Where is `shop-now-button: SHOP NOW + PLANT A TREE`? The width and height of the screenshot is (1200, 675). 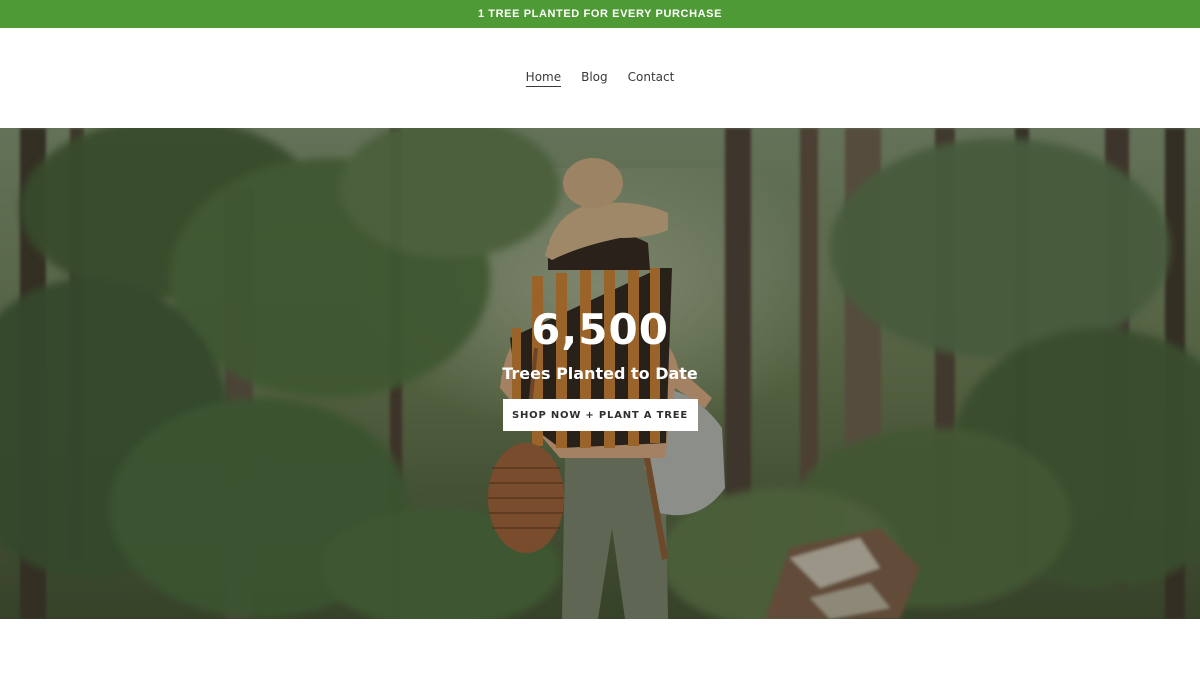
shop-now-button: SHOP NOW + PLANT A TREE is located at coordinates (600, 415).